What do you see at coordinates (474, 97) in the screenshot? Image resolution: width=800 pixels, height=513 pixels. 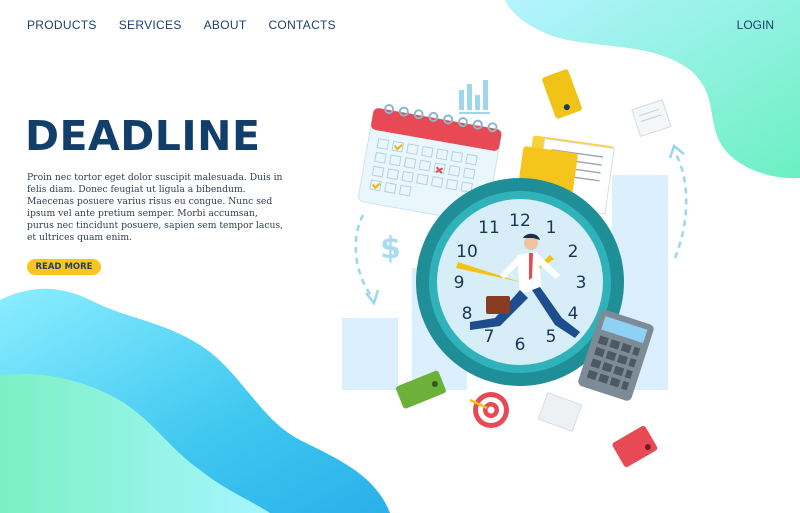 I see `bar-chart-icon` at bounding box center [474, 97].